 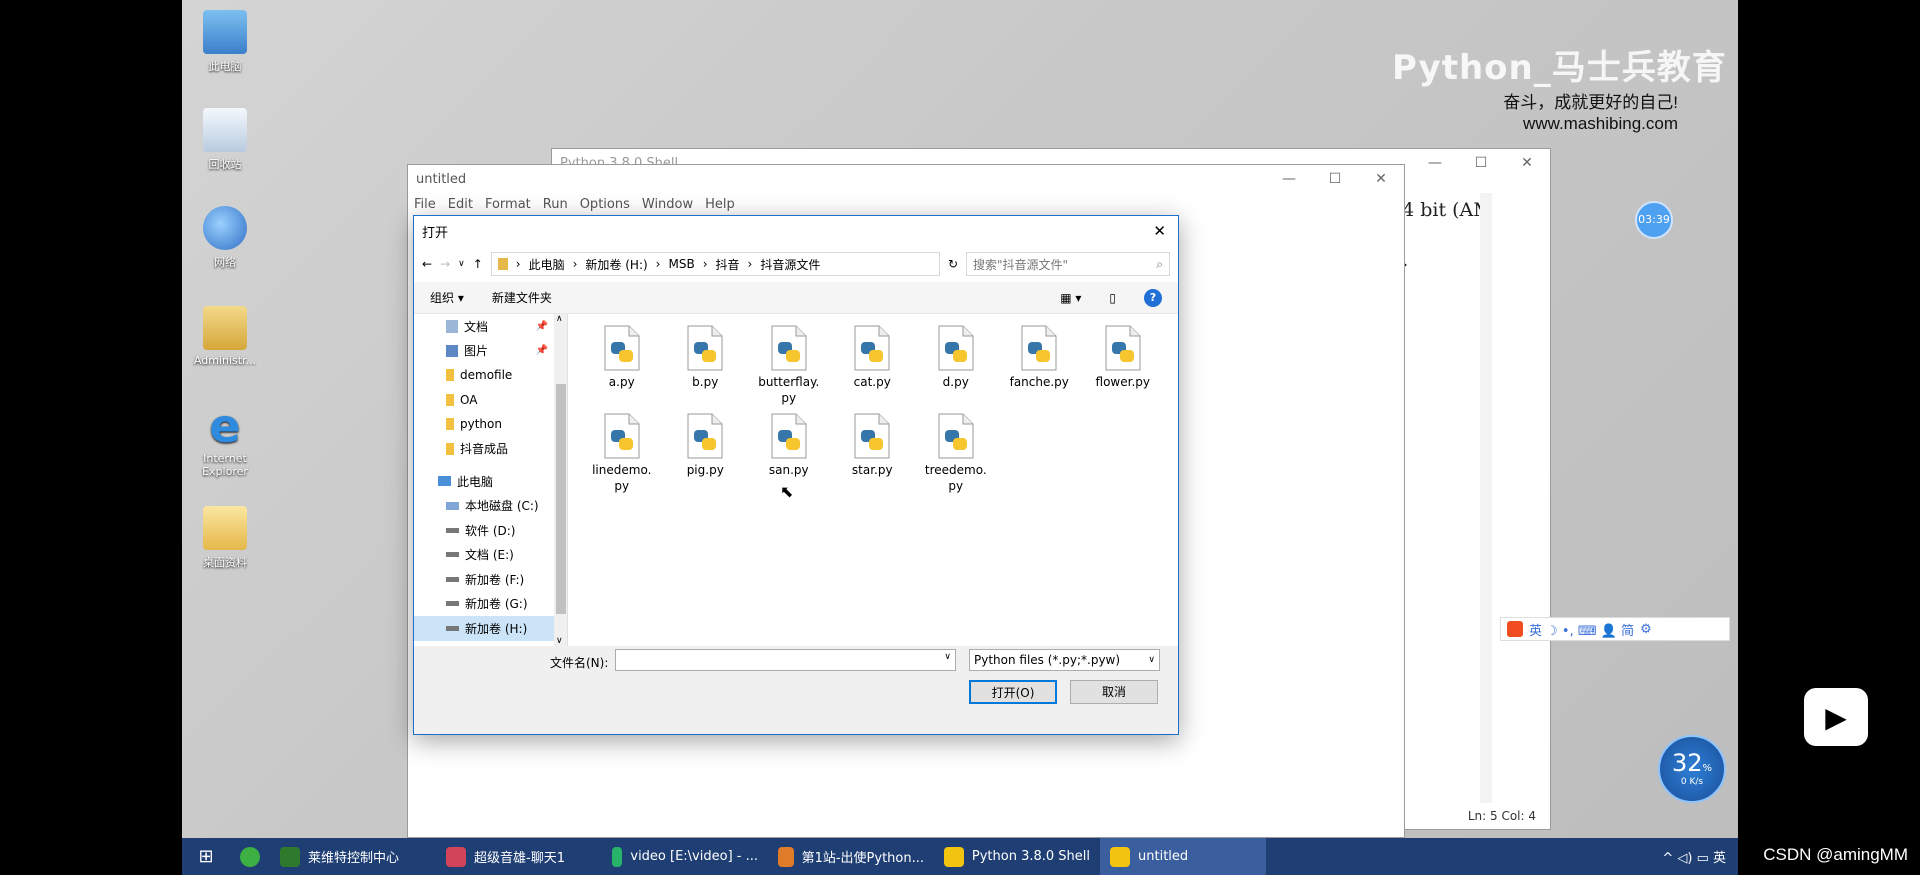 I want to click on tree-item-drive-selected: 新加卷 (H:), so click(x=484, y=628).